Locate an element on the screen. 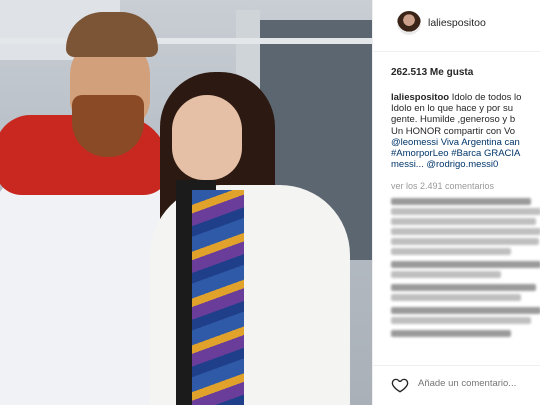  comment-footer is located at coordinates (456, 385).